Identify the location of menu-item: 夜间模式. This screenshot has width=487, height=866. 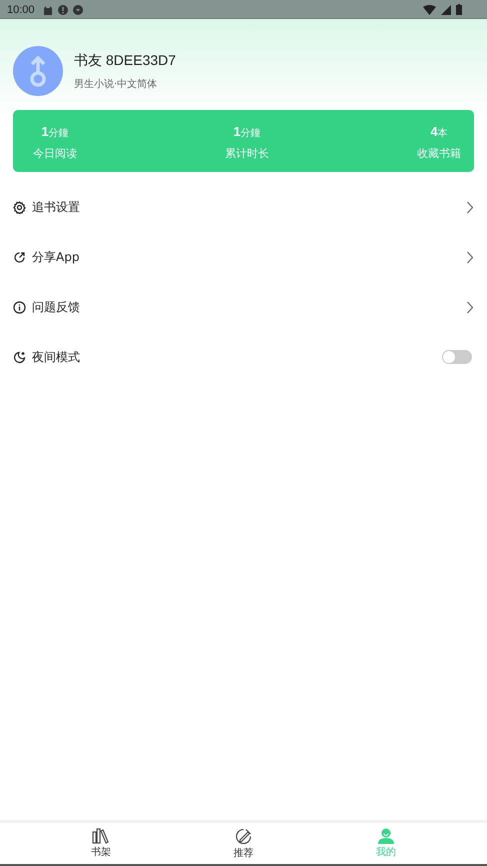
(243, 357).